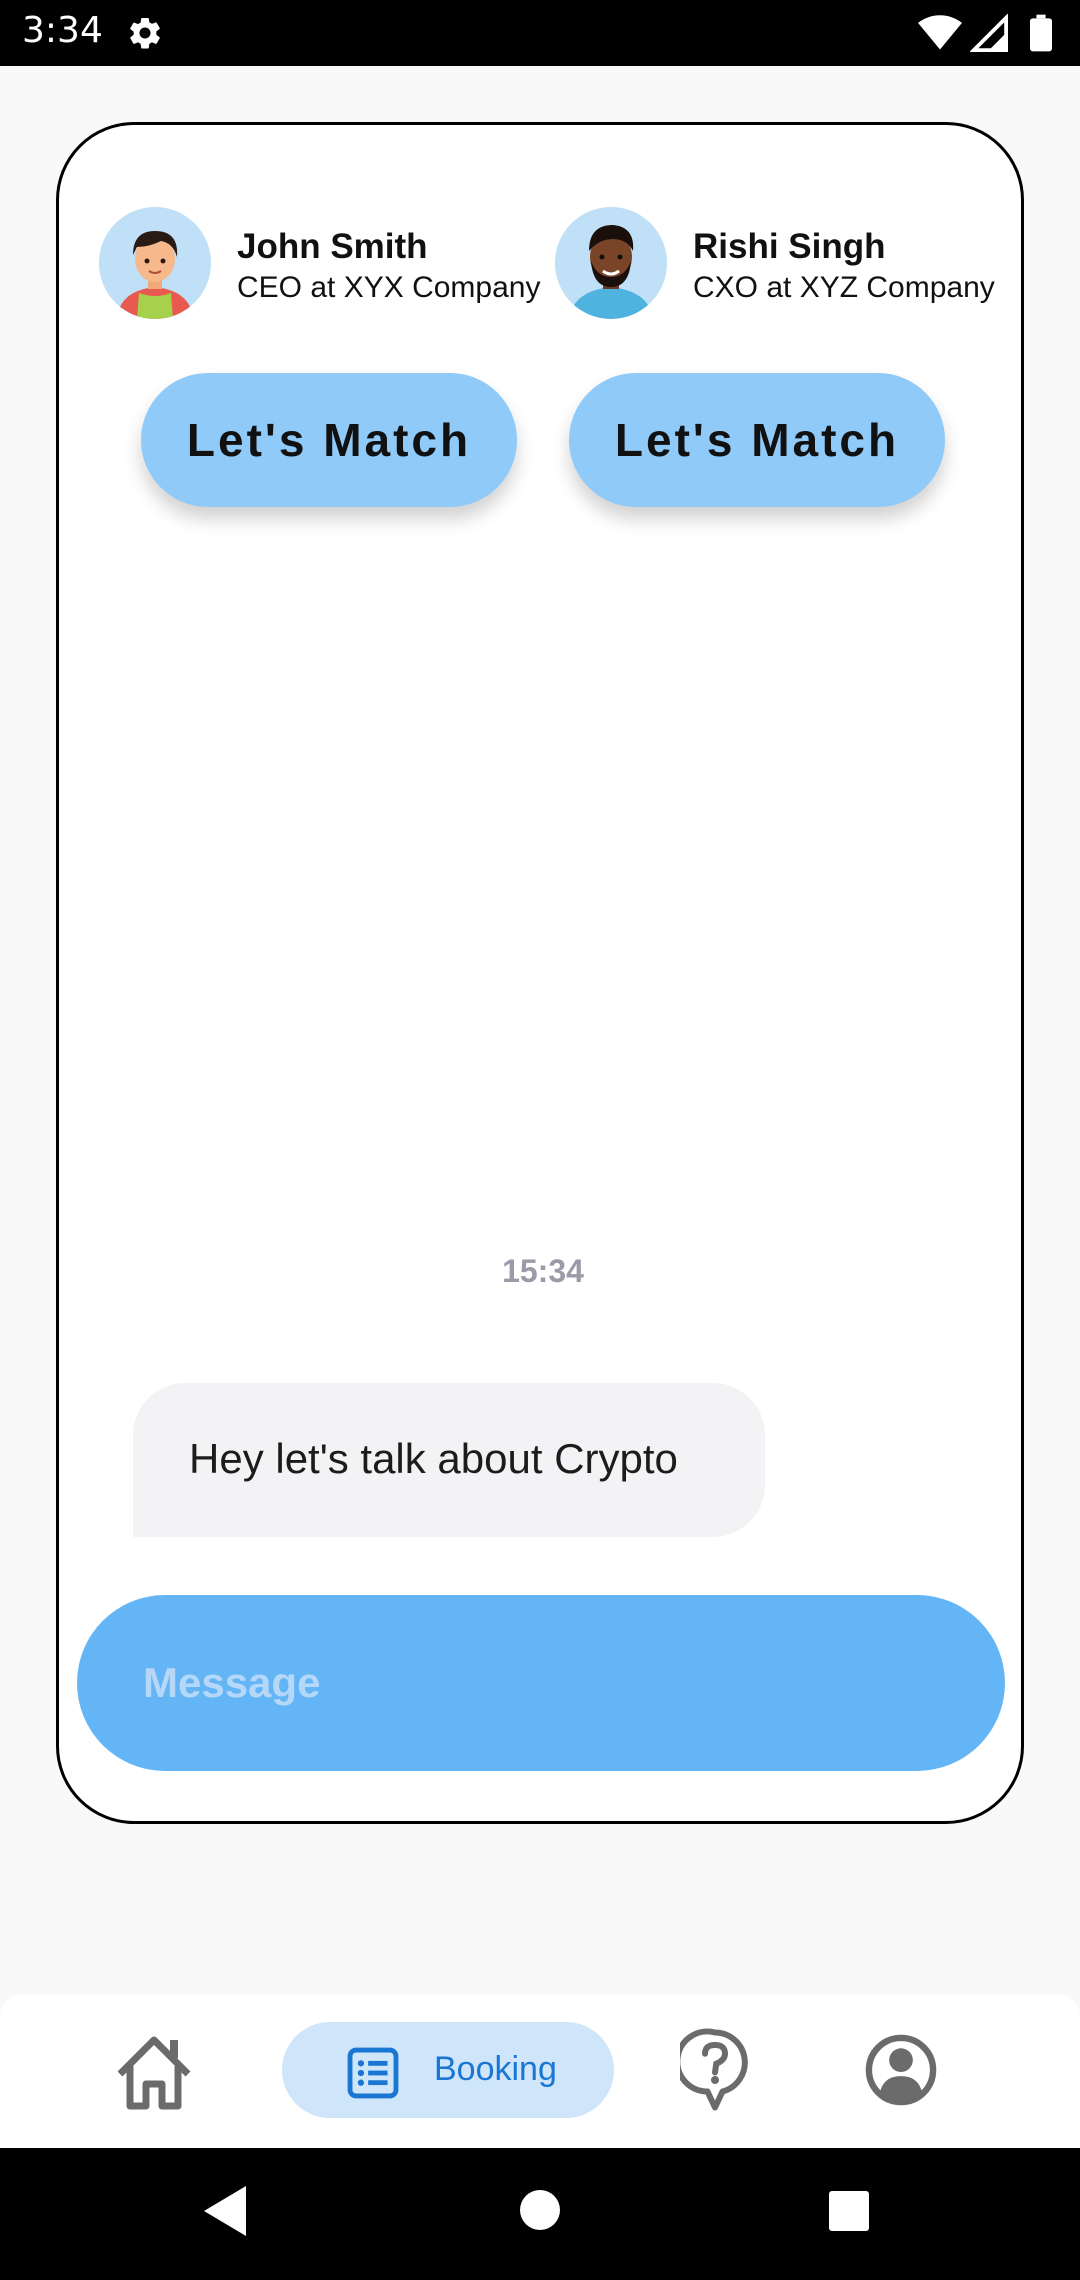  What do you see at coordinates (225, 2211) in the screenshot?
I see `back-icon` at bounding box center [225, 2211].